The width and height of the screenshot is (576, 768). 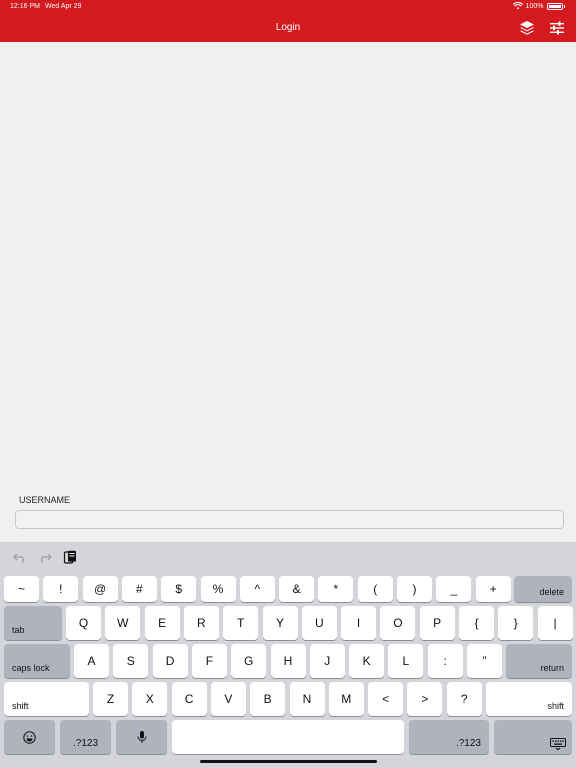 What do you see at coordinates (21, 589) in the screenshot?
I see `key-tilde: ~` at bounding box center [21, 589].